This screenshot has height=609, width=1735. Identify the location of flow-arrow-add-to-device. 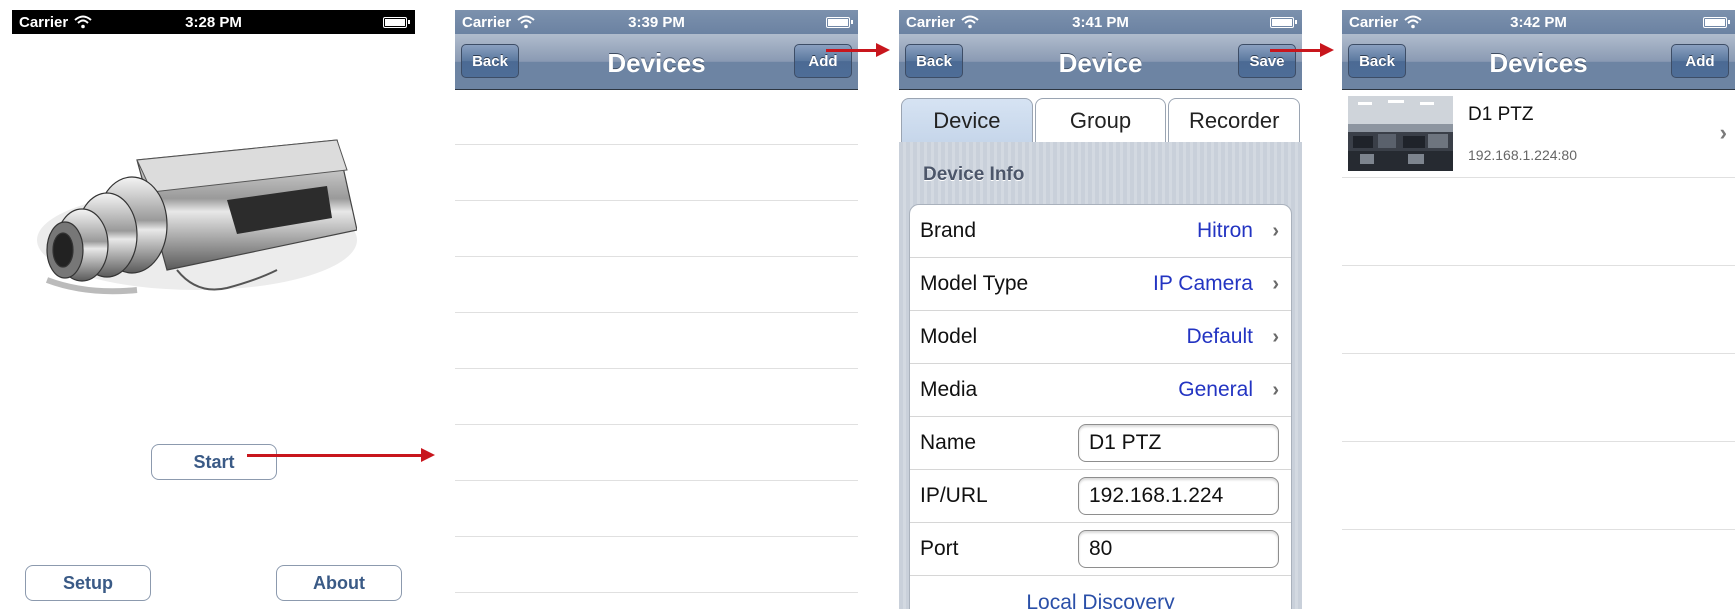
(858, 50).